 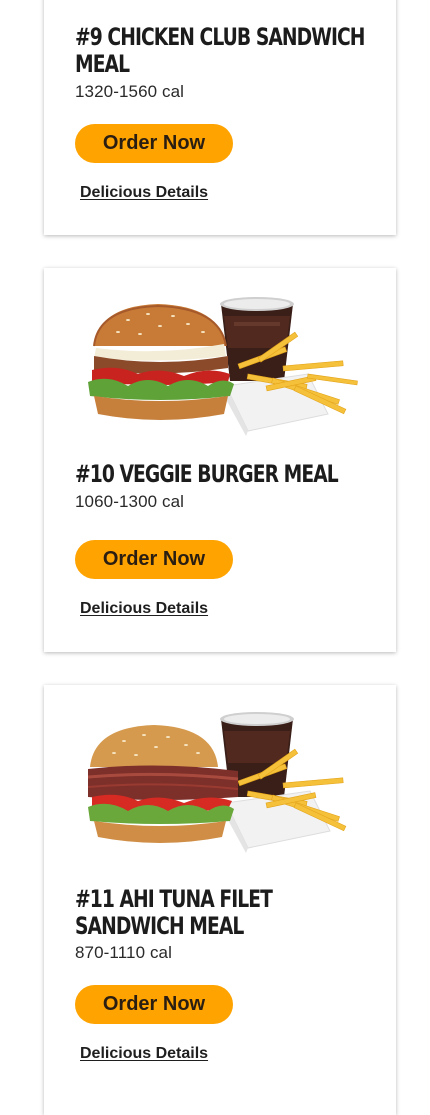 I want to click on meal-calories: 1320-1560 cal, so click(x=130, y=91).